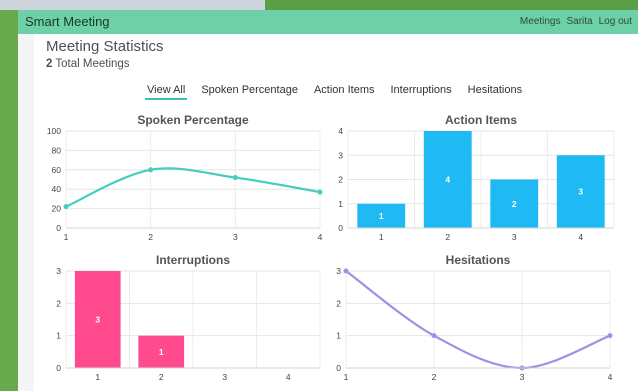 The image size is (638, 391). I want to click on meeting-count-value: 2, so click(49, 64).